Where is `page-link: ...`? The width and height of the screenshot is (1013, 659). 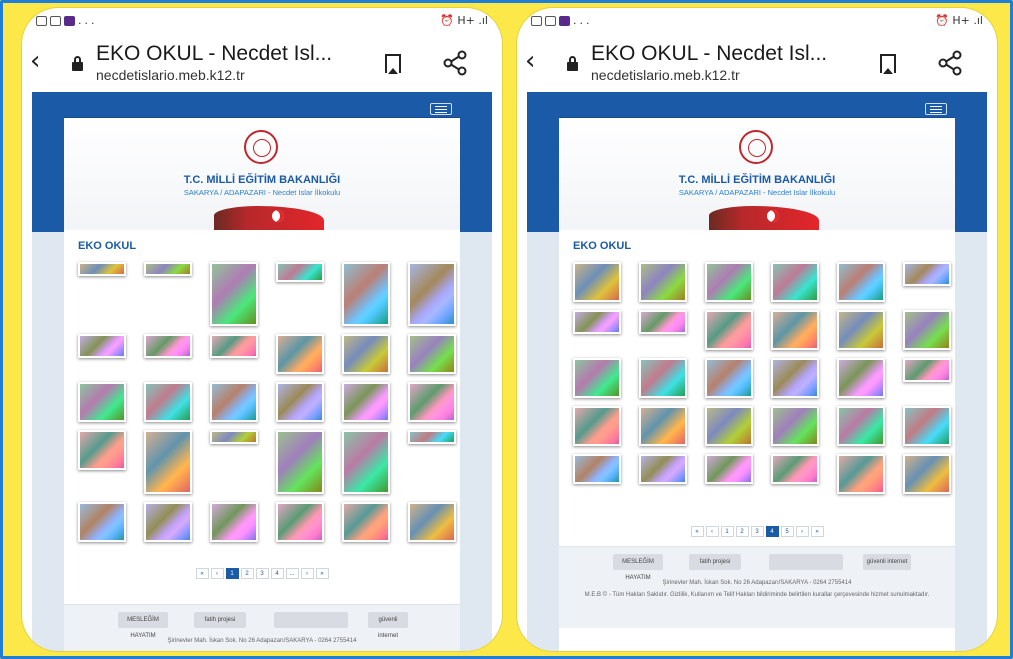 page-link: ... is located at coordinates (292, 573).